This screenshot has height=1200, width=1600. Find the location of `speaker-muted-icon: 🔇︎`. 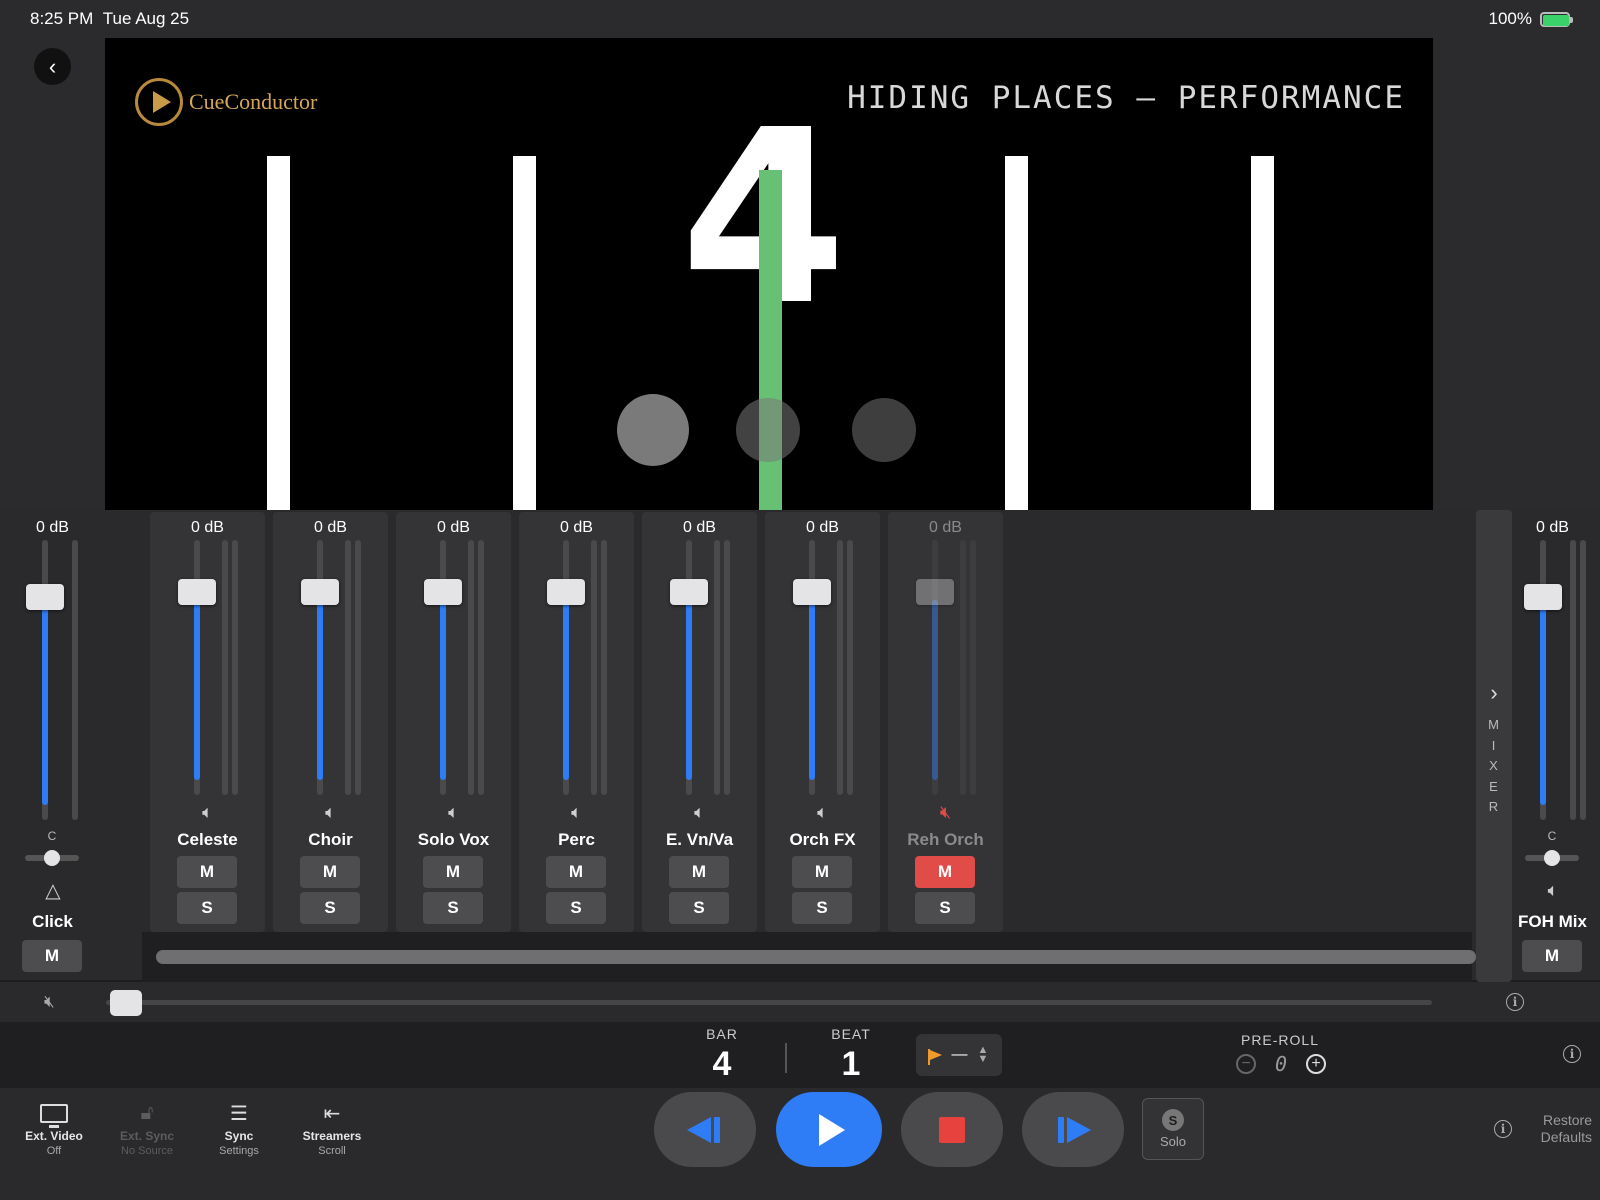

speaker-muted-icon: 🔇︎ is located at coordinates (945, 812).